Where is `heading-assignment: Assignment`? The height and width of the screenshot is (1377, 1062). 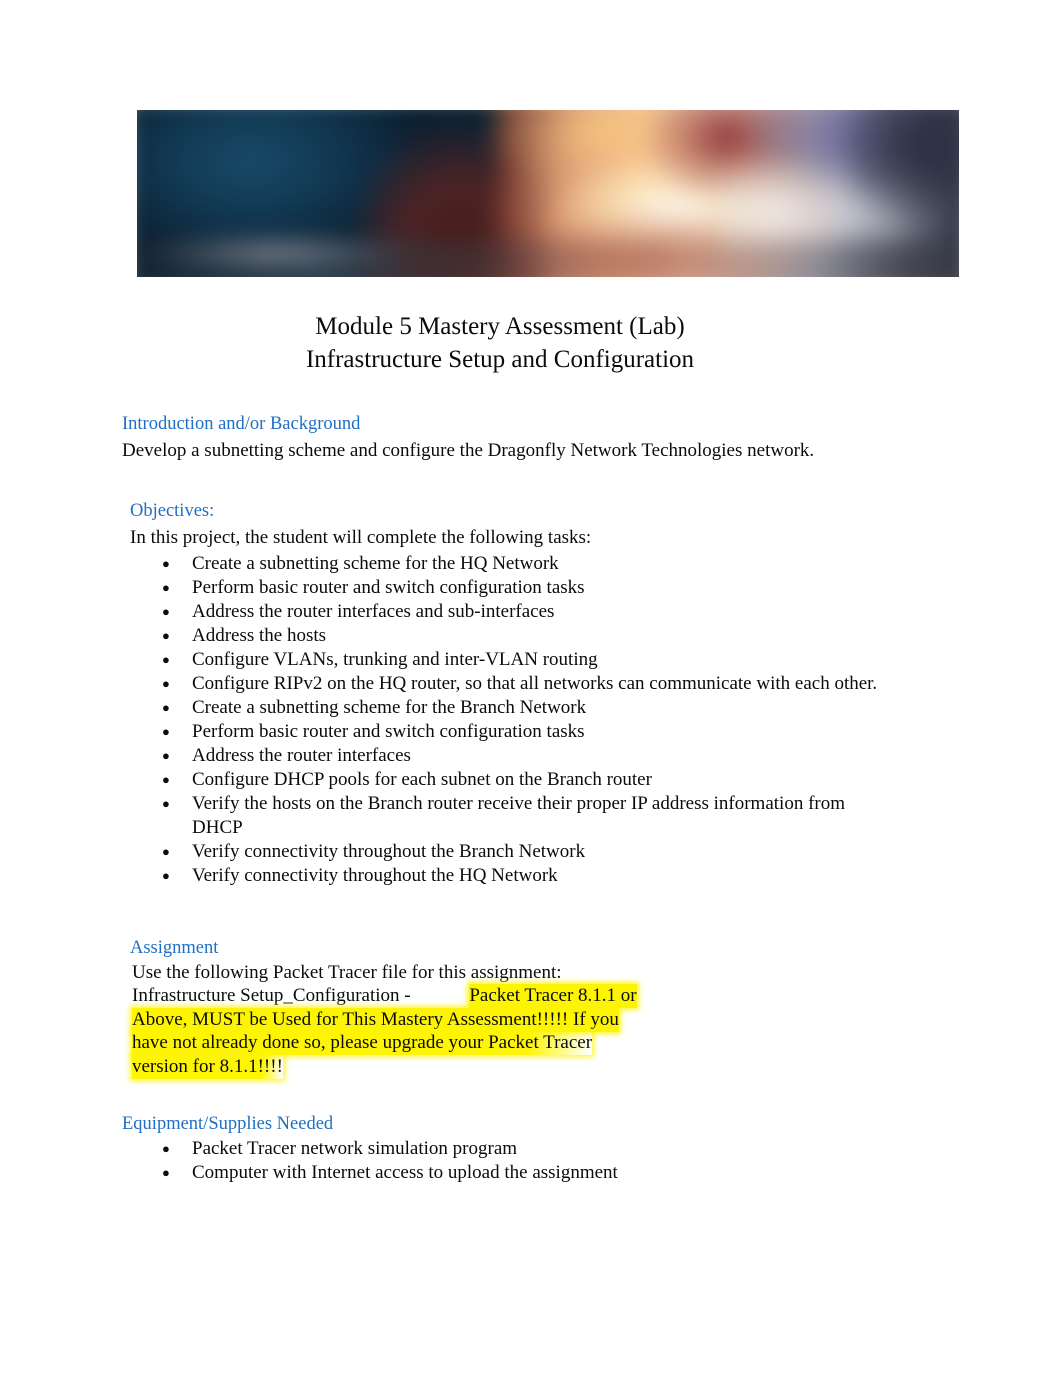
heading-assignment: Assignment is located at coordinates (174, 947).